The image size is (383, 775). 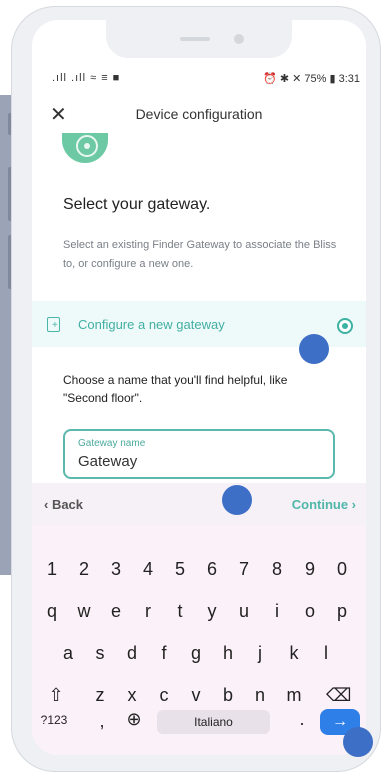 What do you see at coordinates (84, 611) in the screenshot?
I see `key: w` at bounding box center [84, 611].